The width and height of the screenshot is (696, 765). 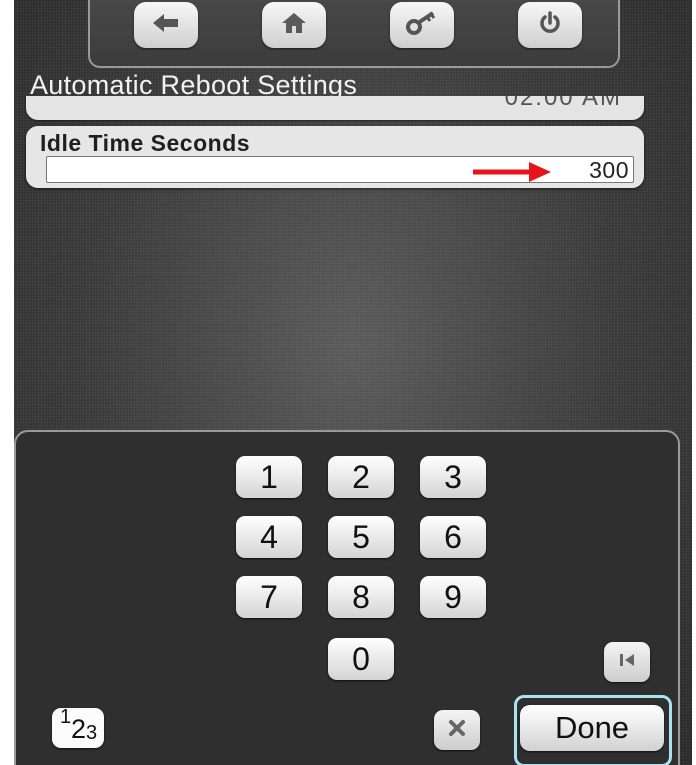 What do you see at coordinates (269, 537) in the screenshot?
I see `key-4: 4` at bounding box center [269, 537].